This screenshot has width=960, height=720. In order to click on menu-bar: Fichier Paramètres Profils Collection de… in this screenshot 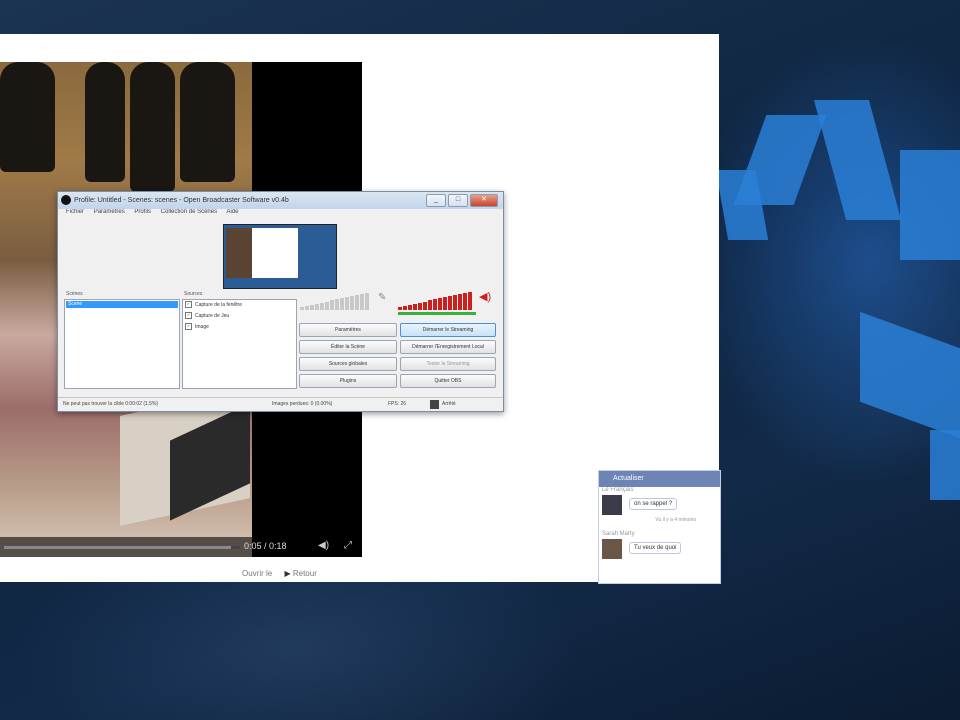, I will do `click(280, 214)`.